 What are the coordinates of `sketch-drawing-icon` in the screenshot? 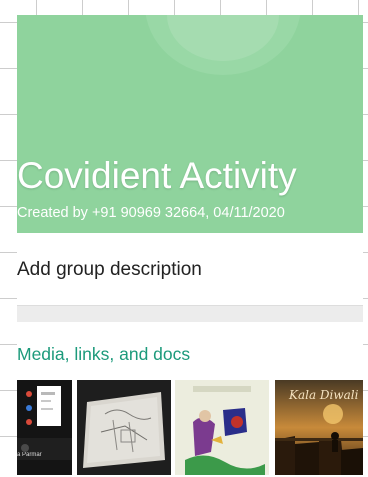 It's located at (124, 427).